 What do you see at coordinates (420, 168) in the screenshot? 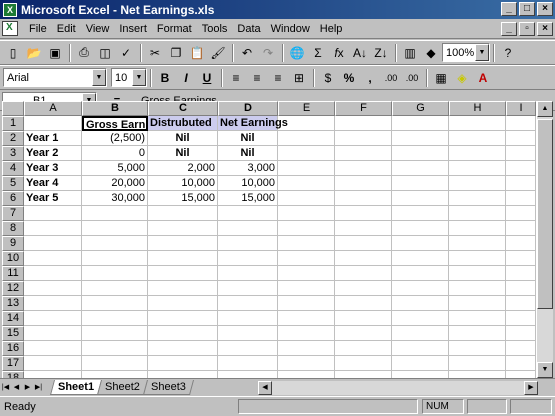
I see `cell-g4` at bounding box center [420, 168].